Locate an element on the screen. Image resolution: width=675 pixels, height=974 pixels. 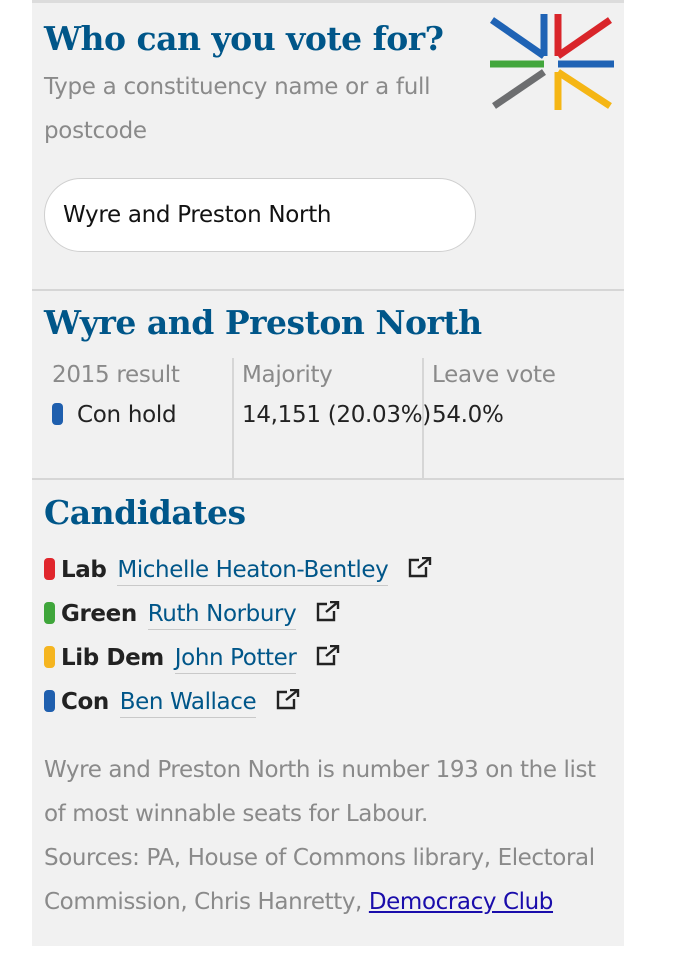
candidates-heading: Candidates is located at coordinates (145, 512).